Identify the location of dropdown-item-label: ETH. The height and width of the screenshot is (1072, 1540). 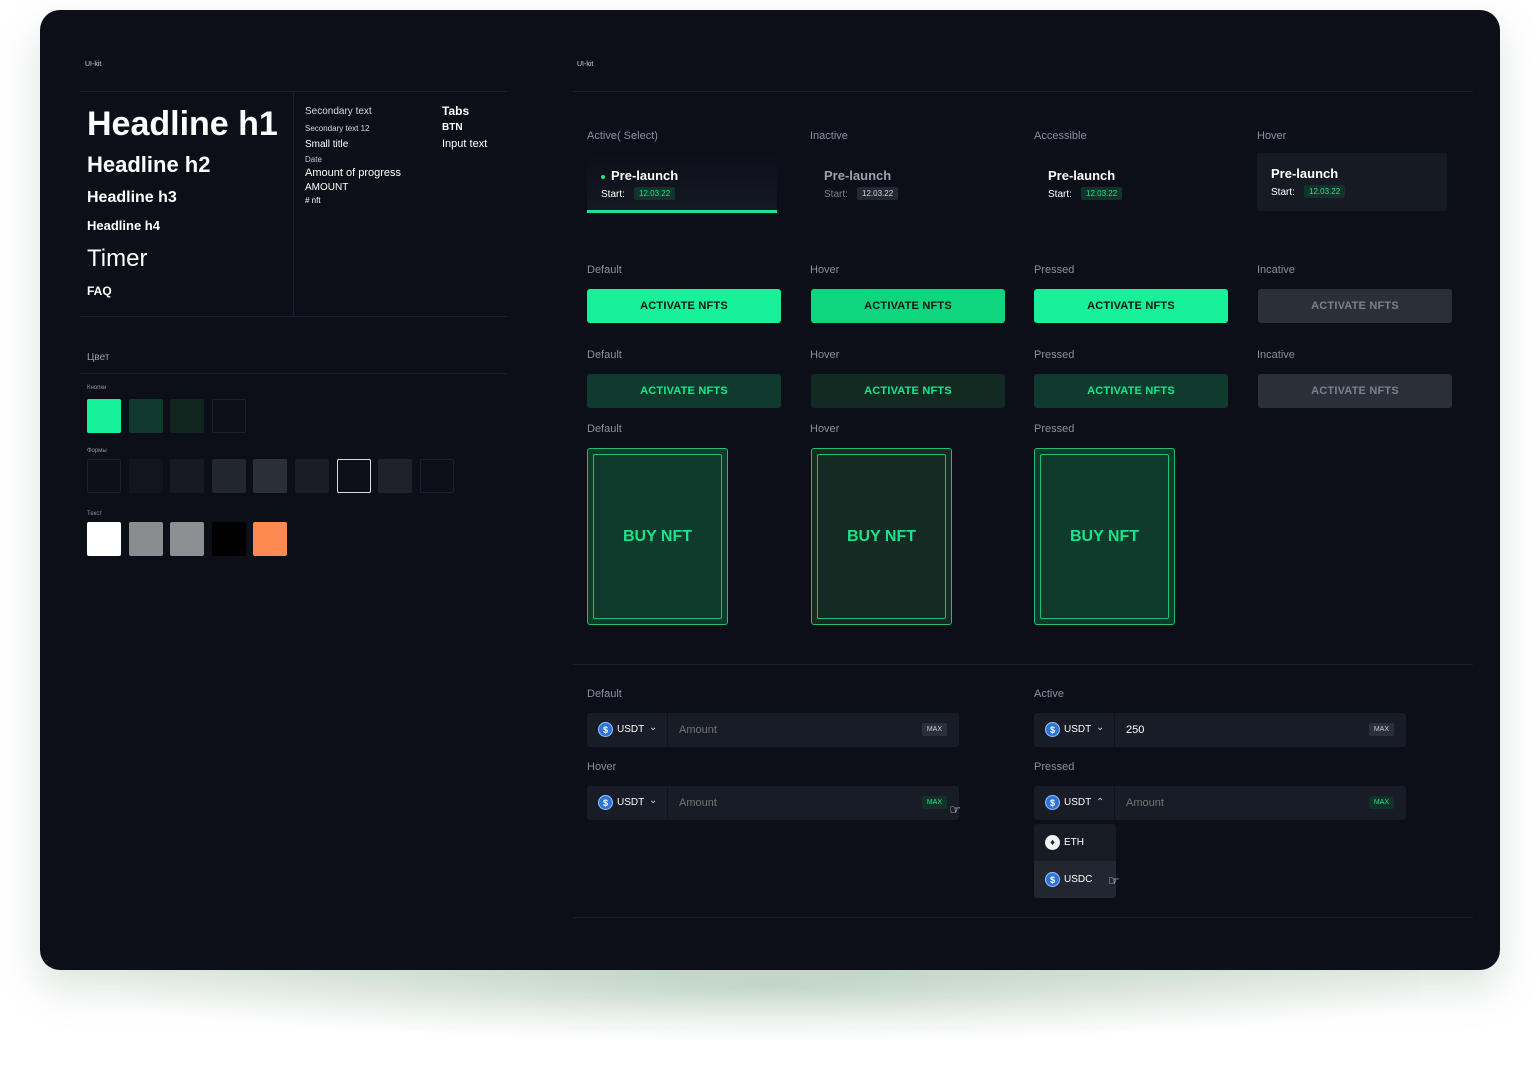
(1074, 842).